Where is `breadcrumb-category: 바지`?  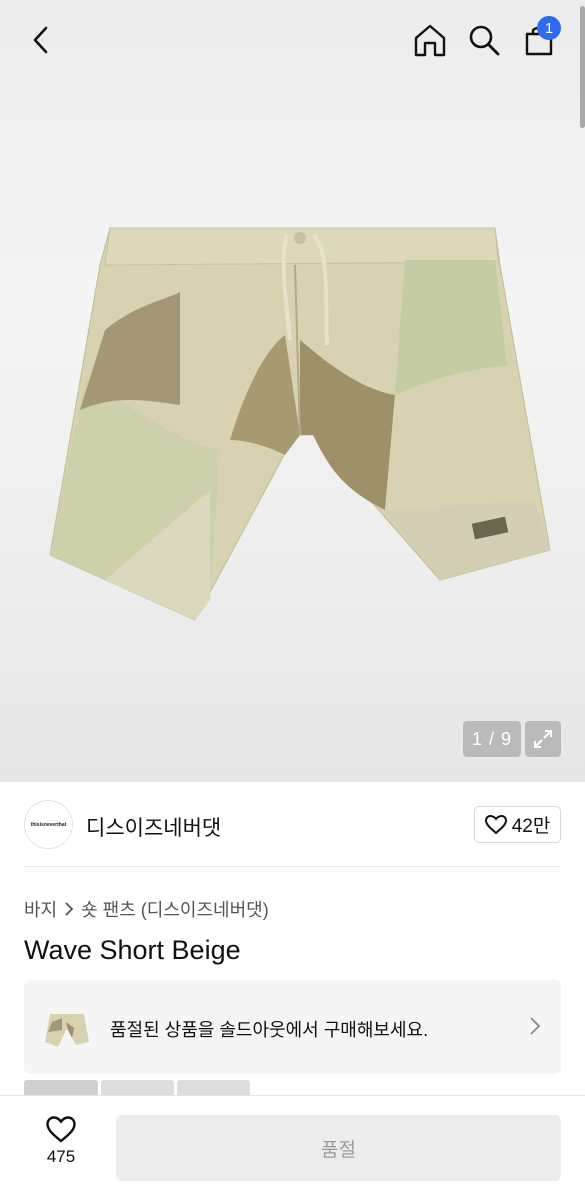
breadcrumb-category: 바지 is located at coordinates (40, 909).